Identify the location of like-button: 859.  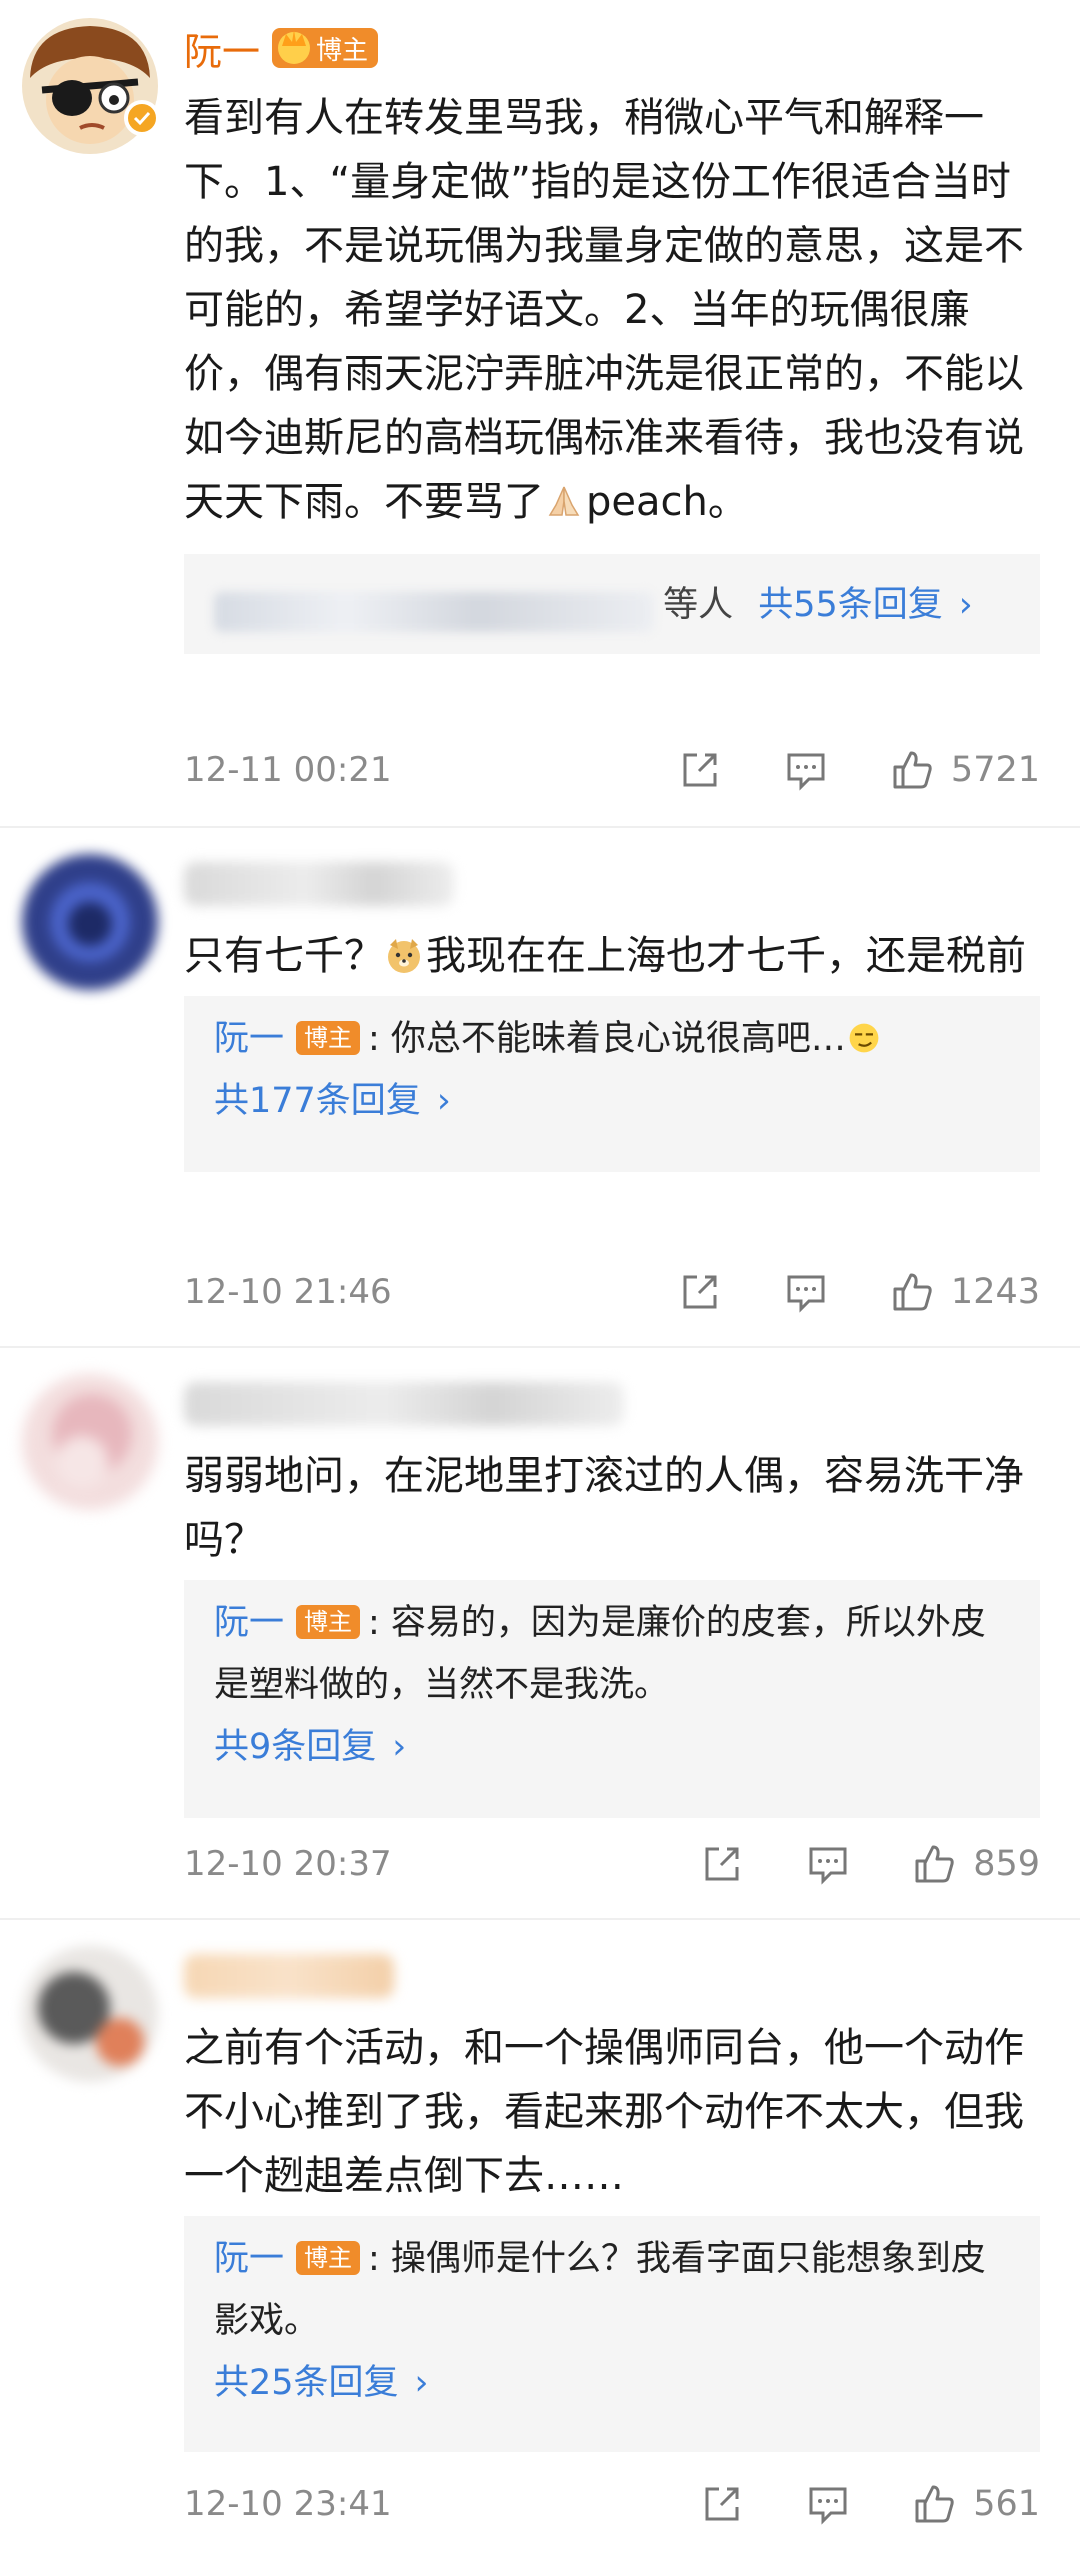
(975, 1864).